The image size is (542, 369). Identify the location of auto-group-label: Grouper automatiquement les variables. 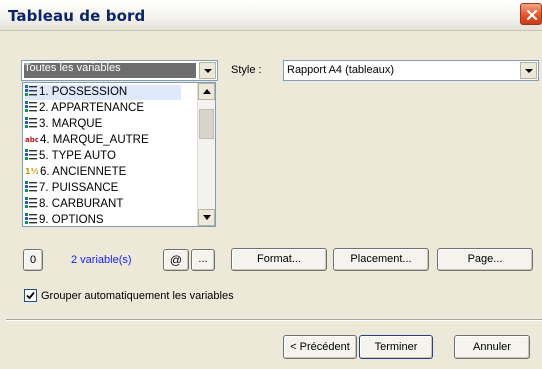
(137, 296).